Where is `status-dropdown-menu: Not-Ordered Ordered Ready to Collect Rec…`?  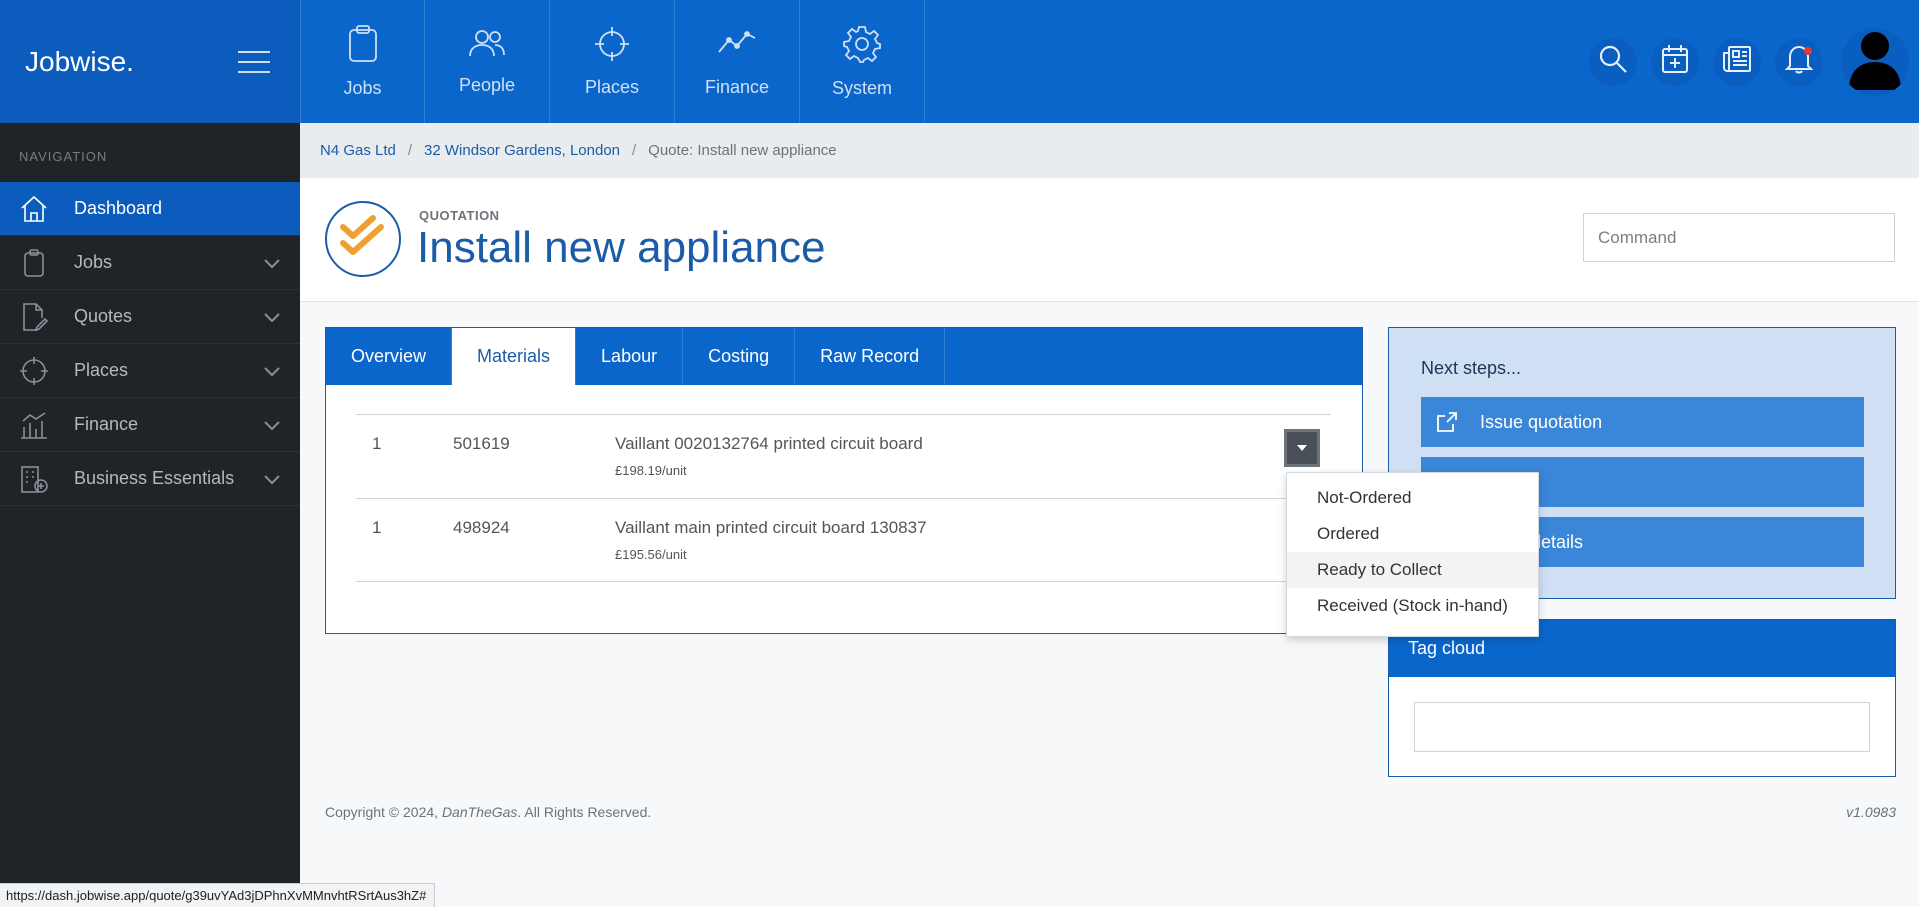
status-dropdown-menu: Not-Ordered Ordered Ready to Collect Rec… is located at coordinates (1412, 554).